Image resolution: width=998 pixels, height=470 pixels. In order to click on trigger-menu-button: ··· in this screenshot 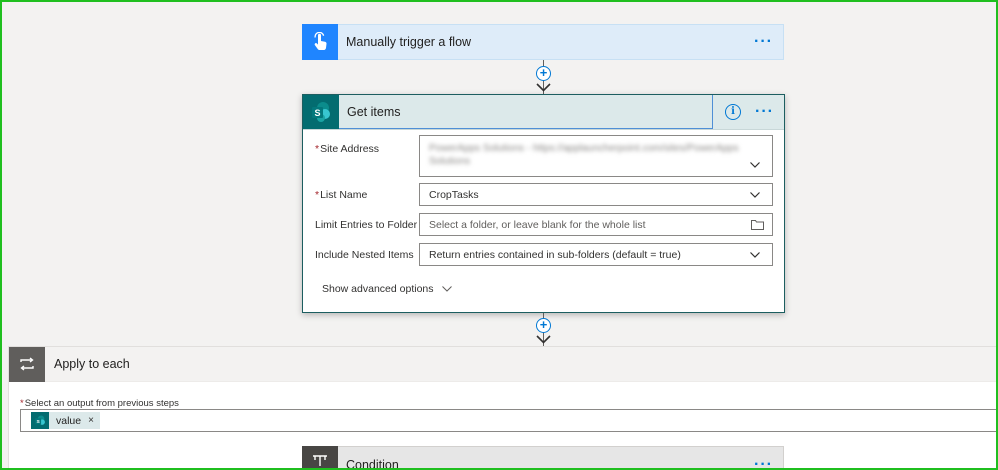, I will do `click(763, 42)`.